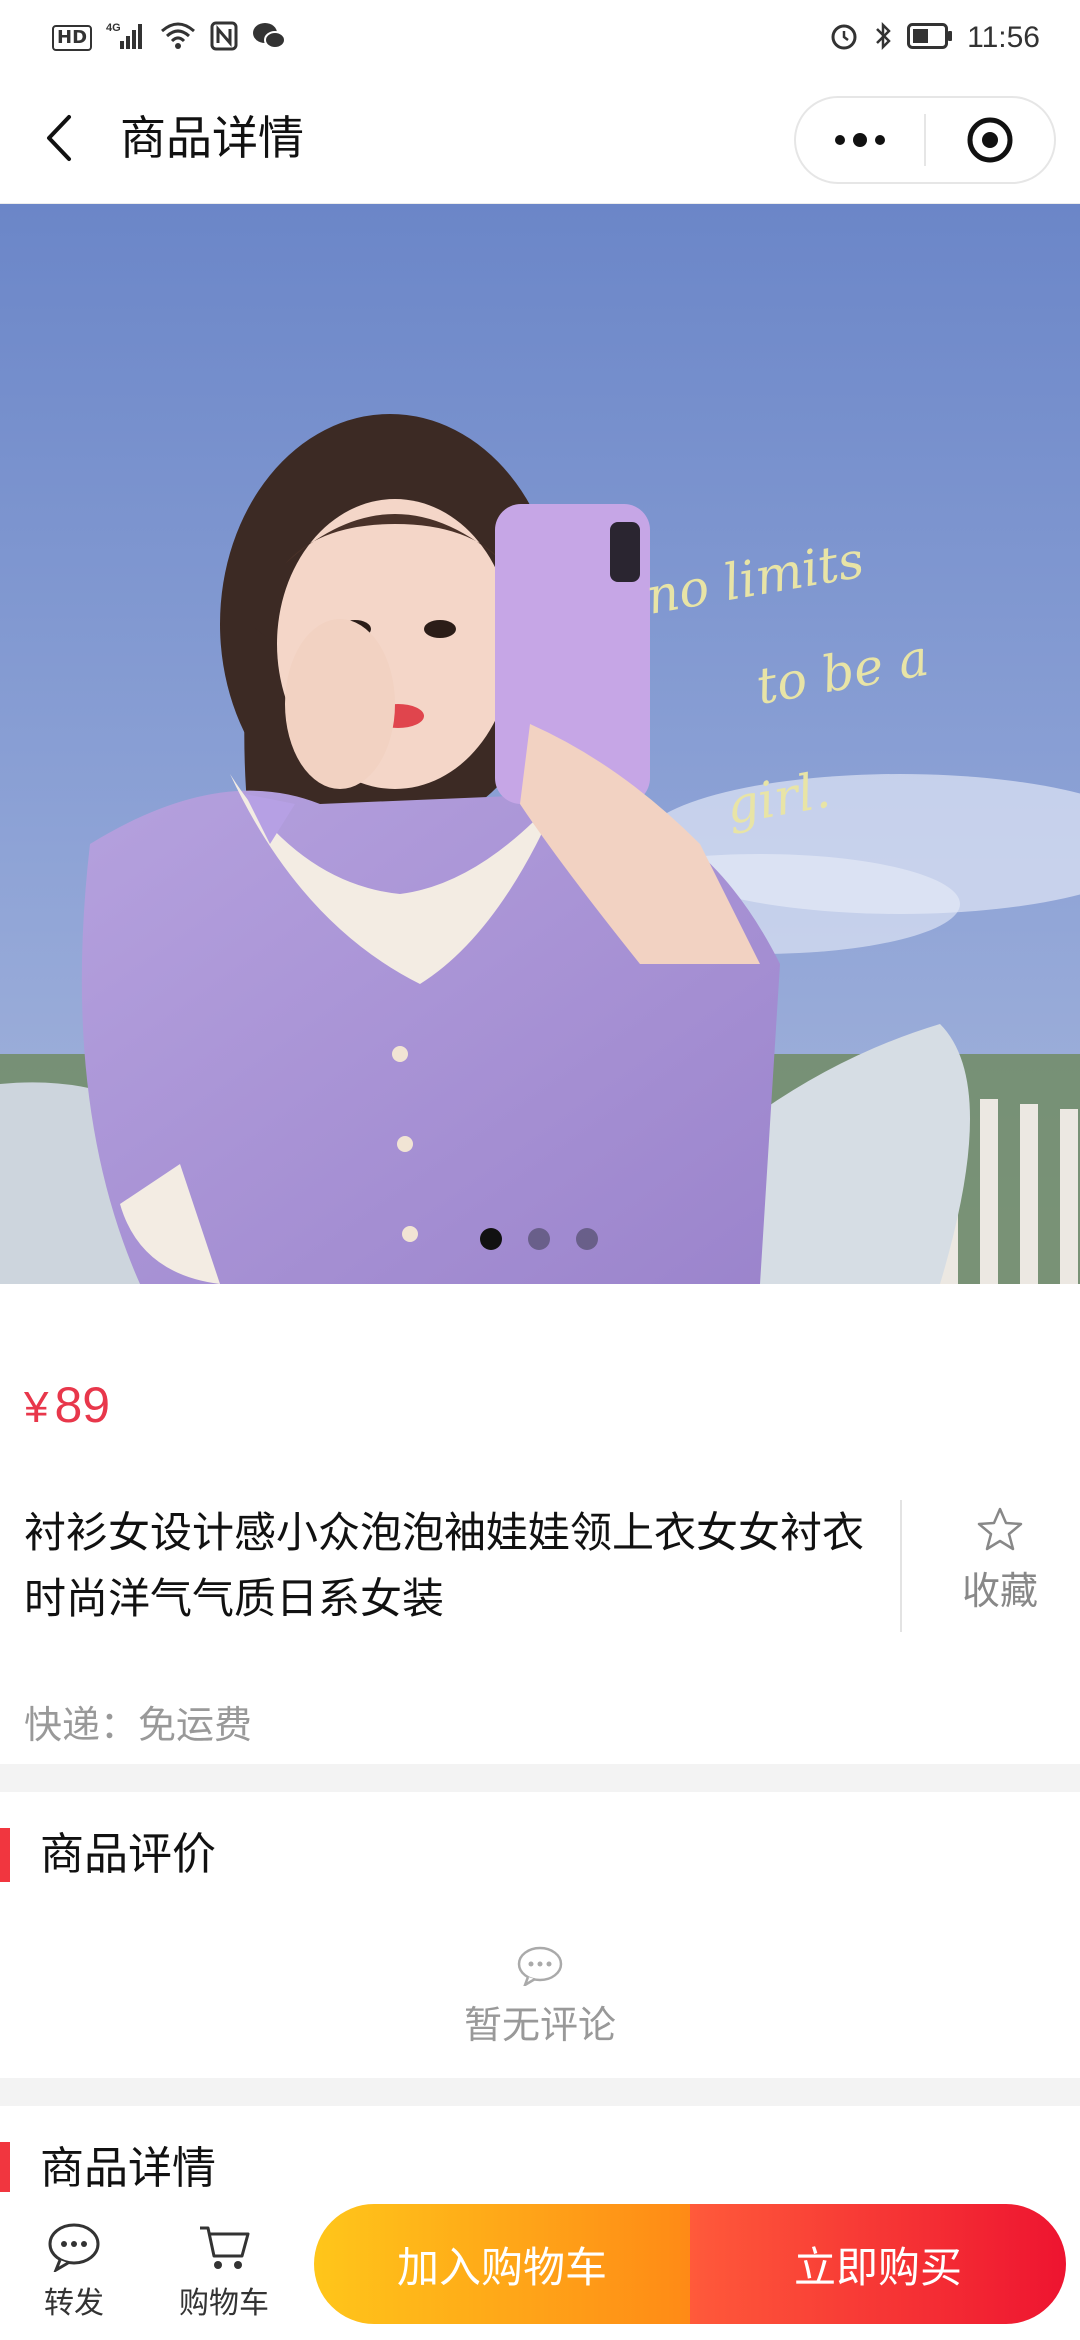 Image resolution: width=1080 pixels, height=2340 pixels. Describe the element at coordinates (74, 2303) in the screenshot. I see `share-label: 转发` at that location.